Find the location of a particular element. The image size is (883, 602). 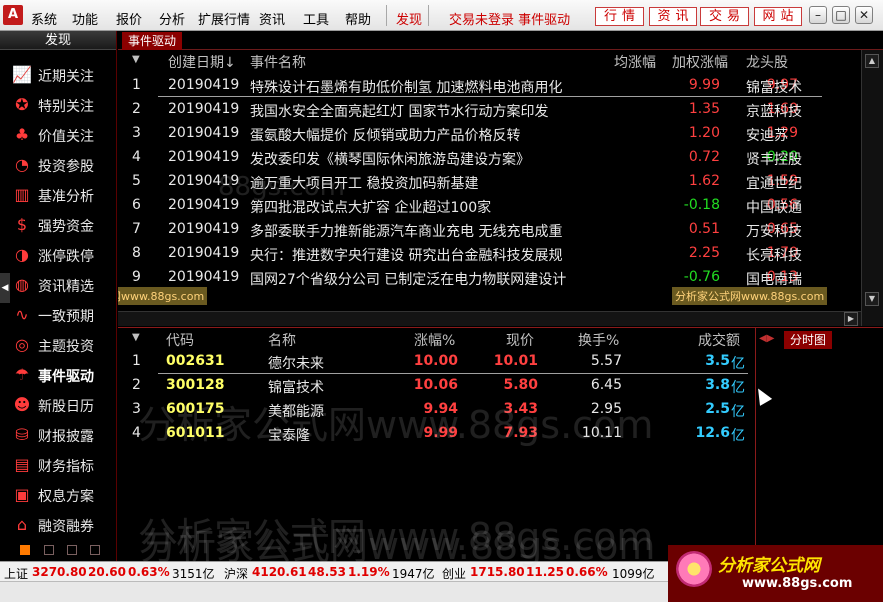

tab-bar: 事件驱动 is located at coordinates (500, 40).